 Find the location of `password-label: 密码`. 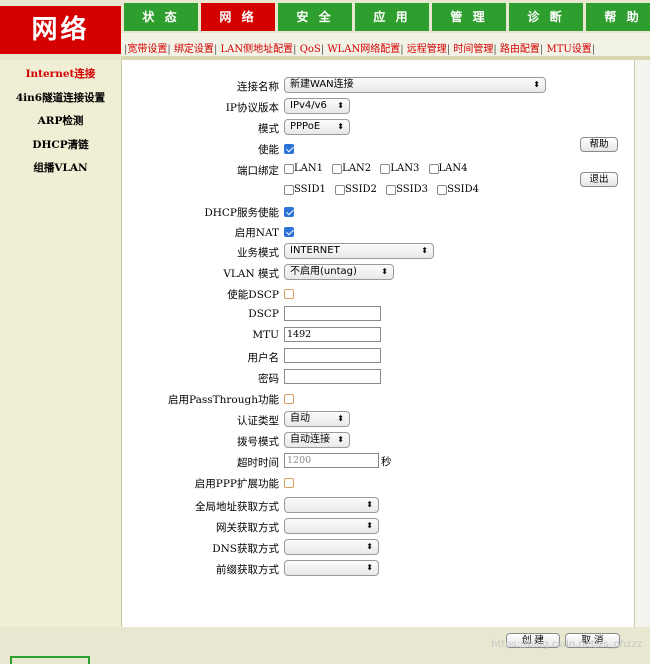

password-label: 密码 is located at coordinates (268, 379).